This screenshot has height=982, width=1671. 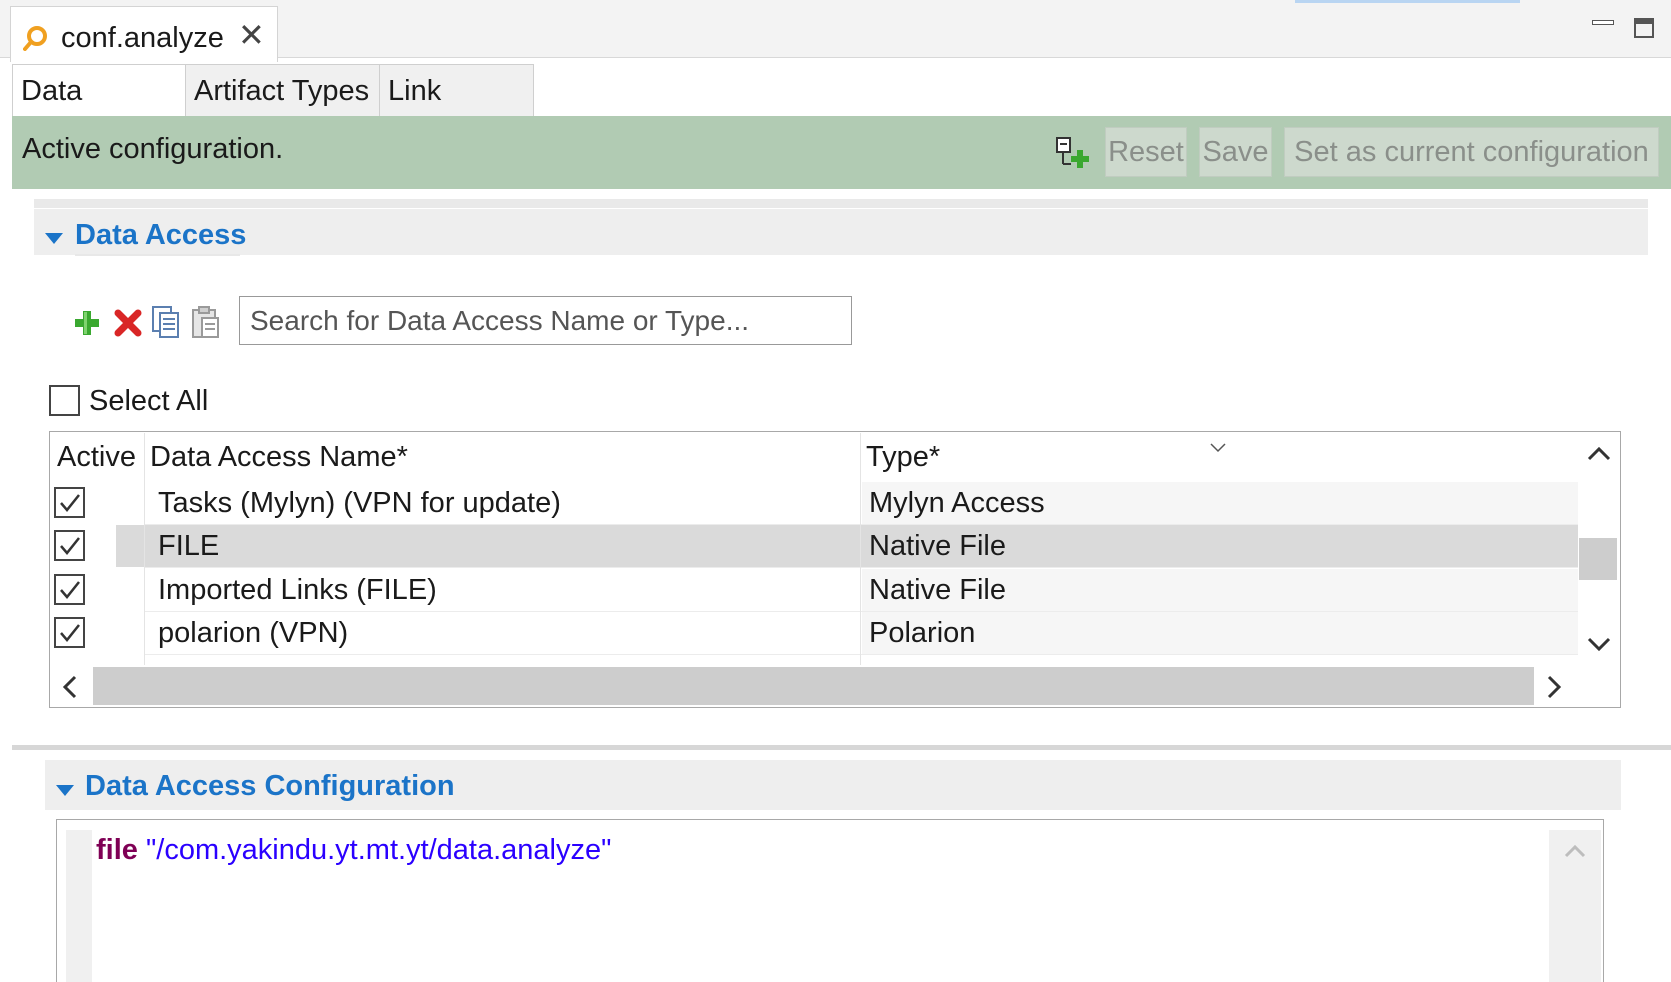 What do you see at coordinates (1146, 152) in the screenshot?
I see `reset-button: Reset` at bounding box center [1146, 152].